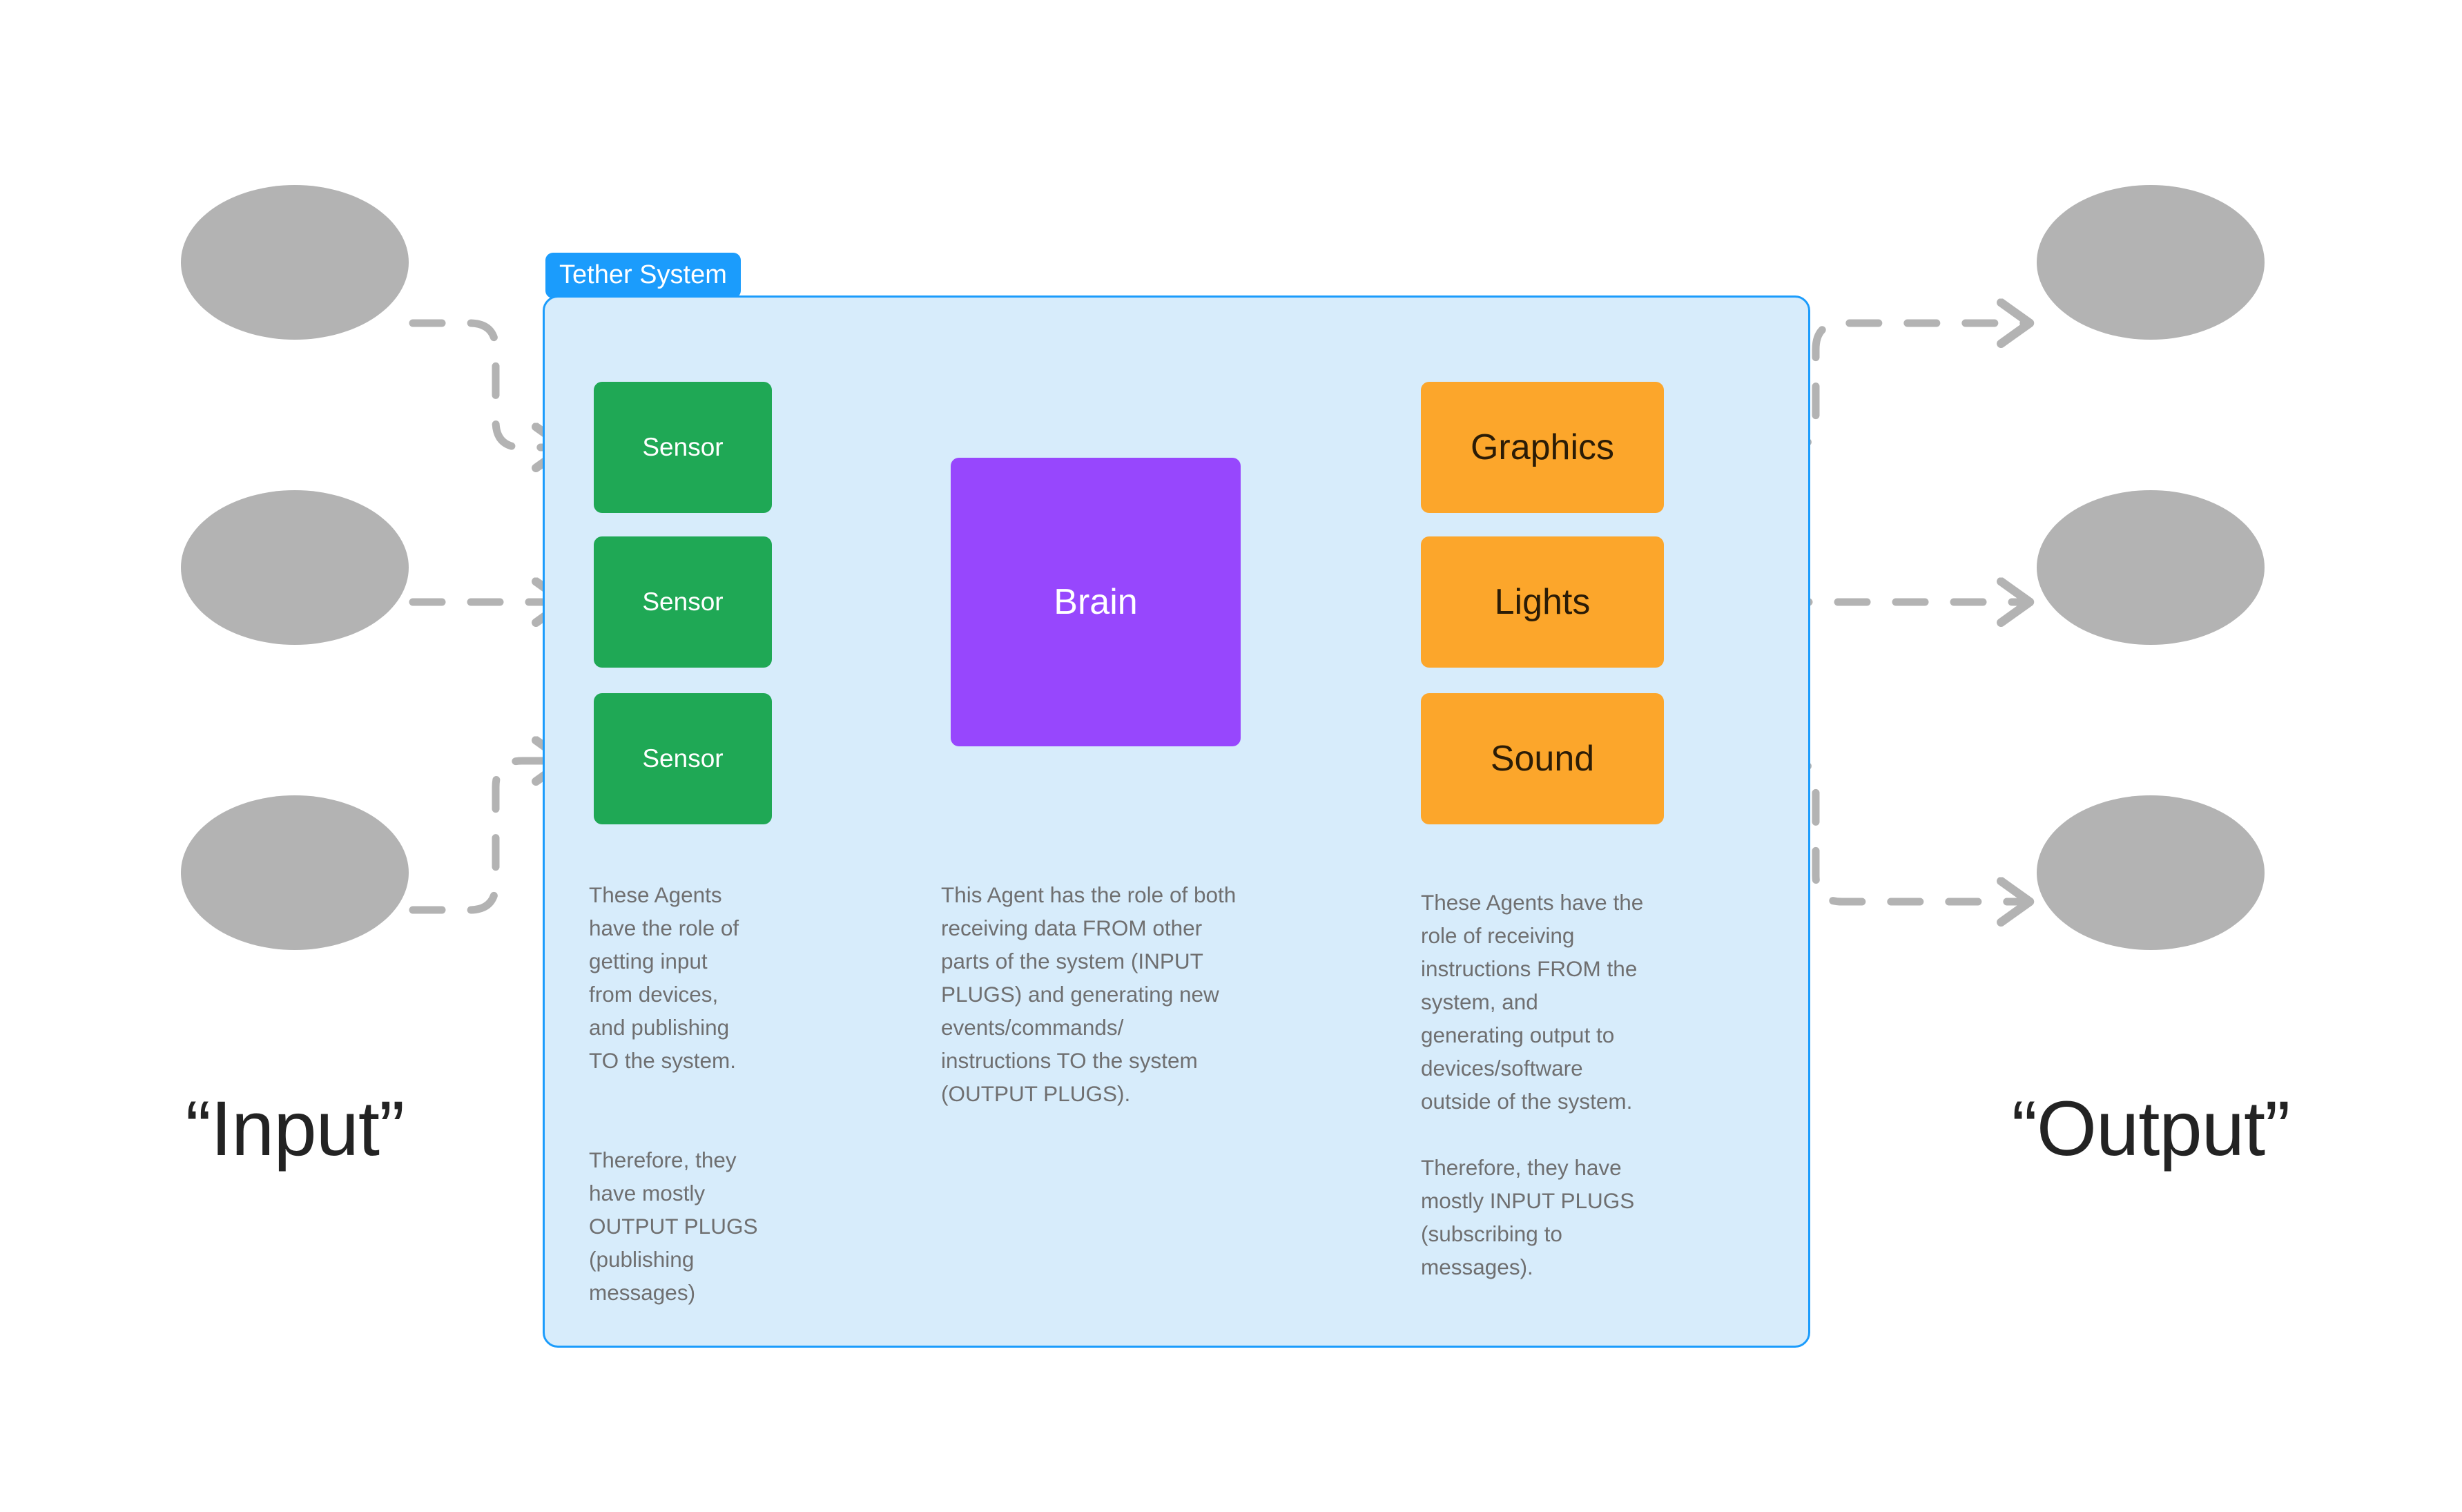 This screenshot has width=2462, height=1512. I want to click on node-brain-label: Brain, so click(1096, 602).